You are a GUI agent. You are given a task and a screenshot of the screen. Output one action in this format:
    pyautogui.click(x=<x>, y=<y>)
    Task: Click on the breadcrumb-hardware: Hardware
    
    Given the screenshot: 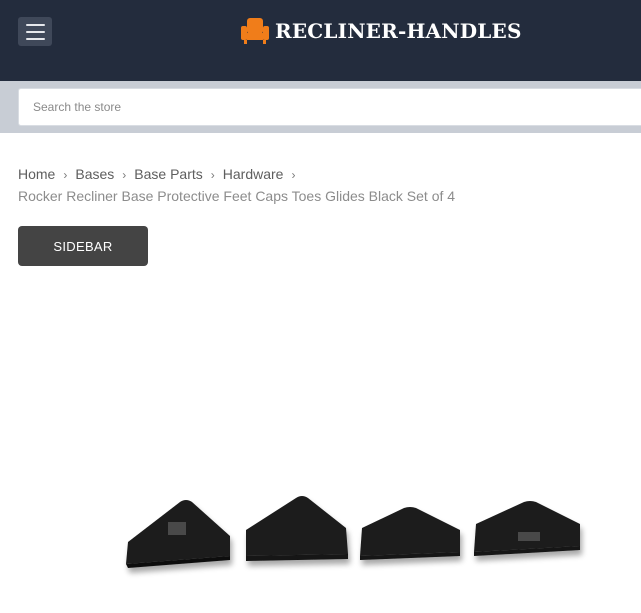 What is the action you would take?
    pyautogui.click(x=253, y=174)
    